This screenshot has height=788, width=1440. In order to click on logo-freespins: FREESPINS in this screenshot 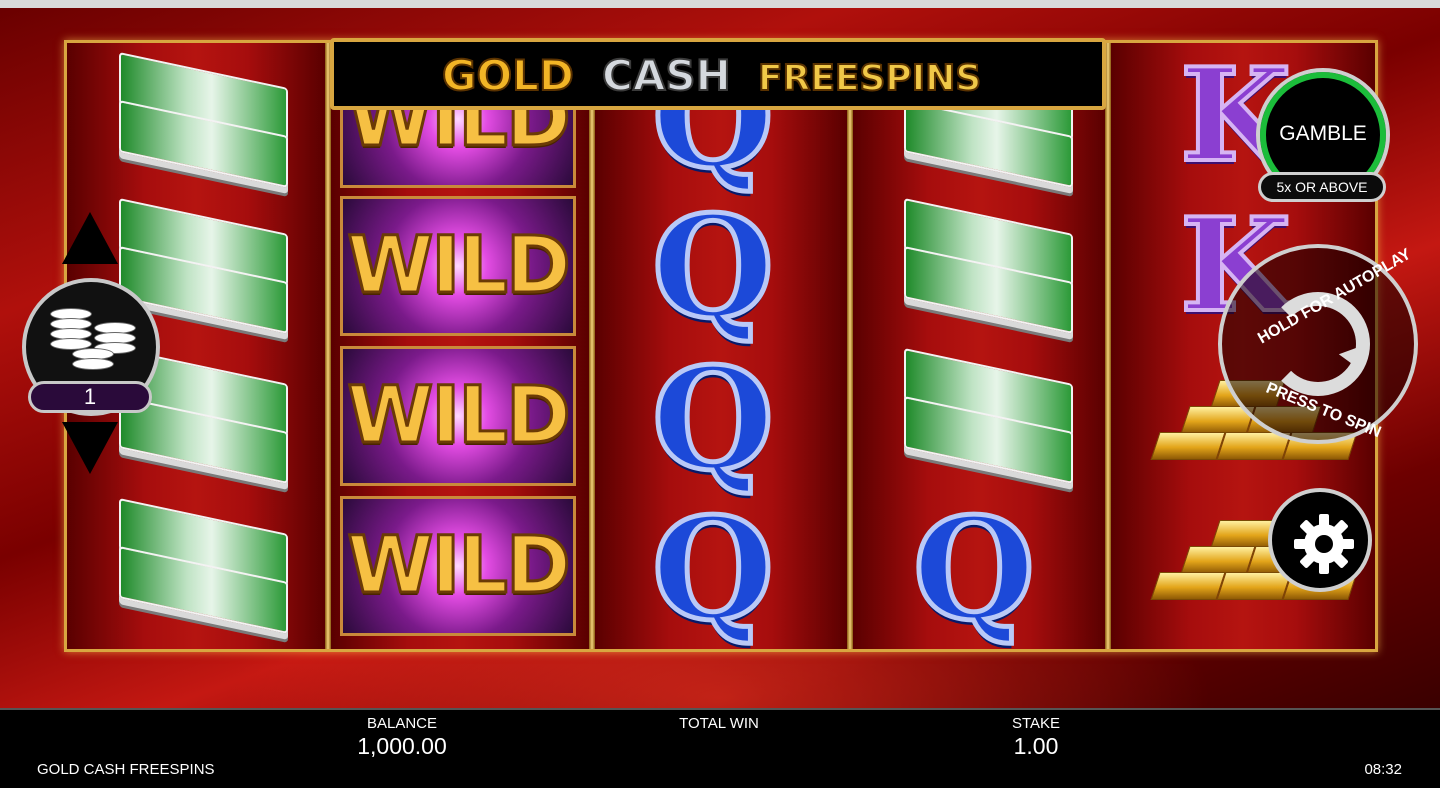, I will do `click(869, 78)`.